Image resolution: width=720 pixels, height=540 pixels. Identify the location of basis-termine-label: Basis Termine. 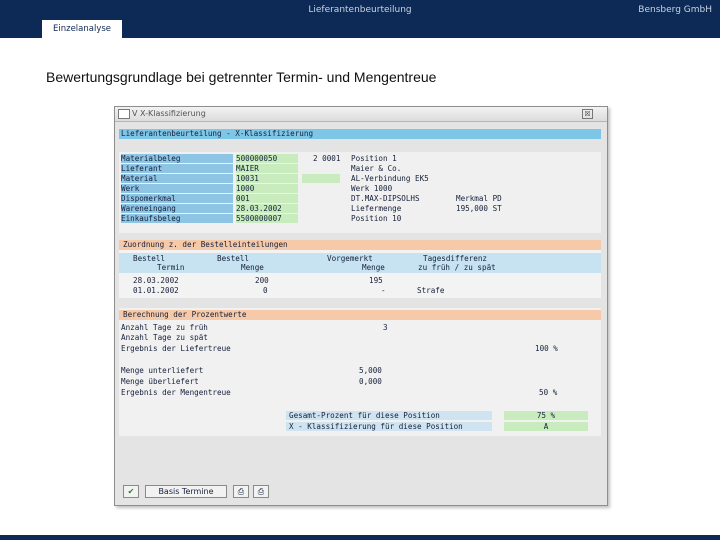
(186, 491).